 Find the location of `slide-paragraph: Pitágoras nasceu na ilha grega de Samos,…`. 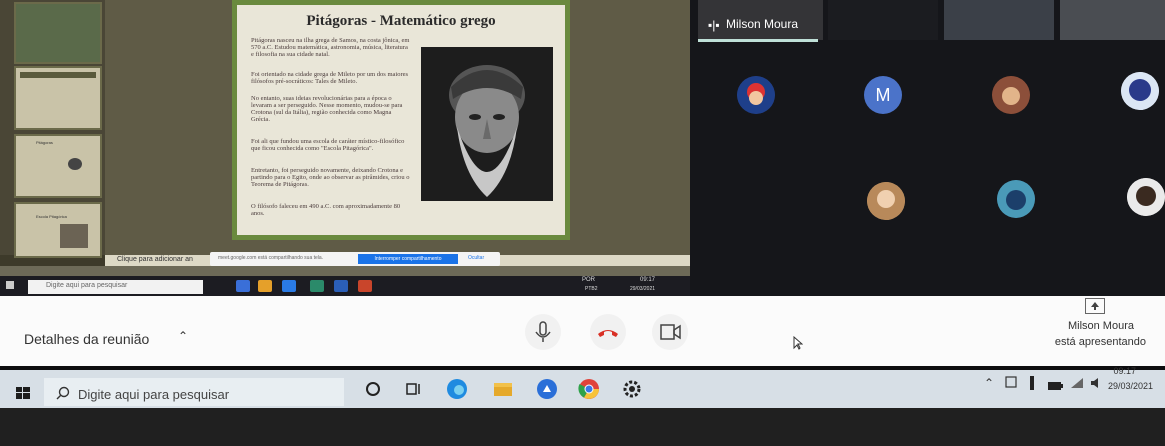

slide-paragraph: Pitágoras nasceu na ilha grega de Samos,… is located at coordinates (330, 47).